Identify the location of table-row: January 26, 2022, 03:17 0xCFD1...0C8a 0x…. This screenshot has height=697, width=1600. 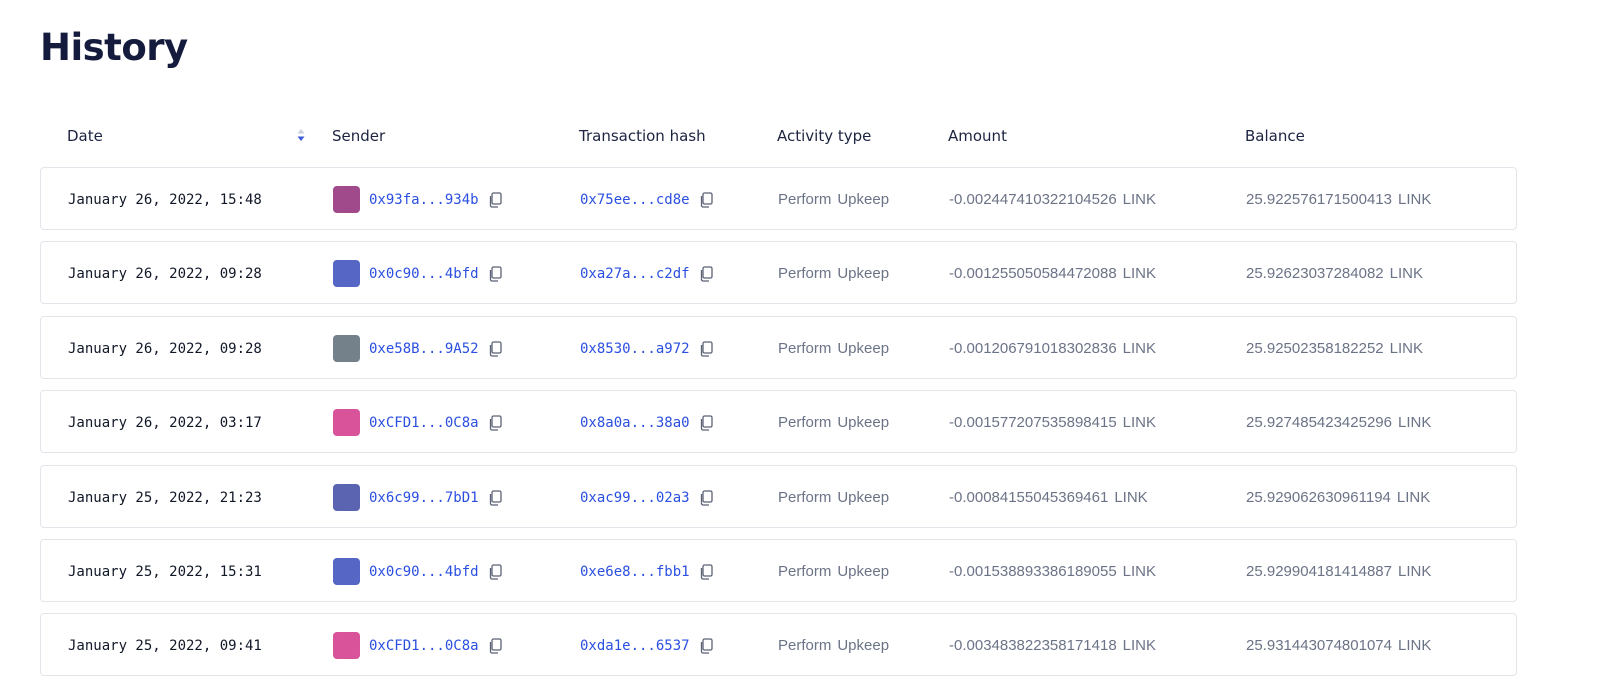
(778, 421).